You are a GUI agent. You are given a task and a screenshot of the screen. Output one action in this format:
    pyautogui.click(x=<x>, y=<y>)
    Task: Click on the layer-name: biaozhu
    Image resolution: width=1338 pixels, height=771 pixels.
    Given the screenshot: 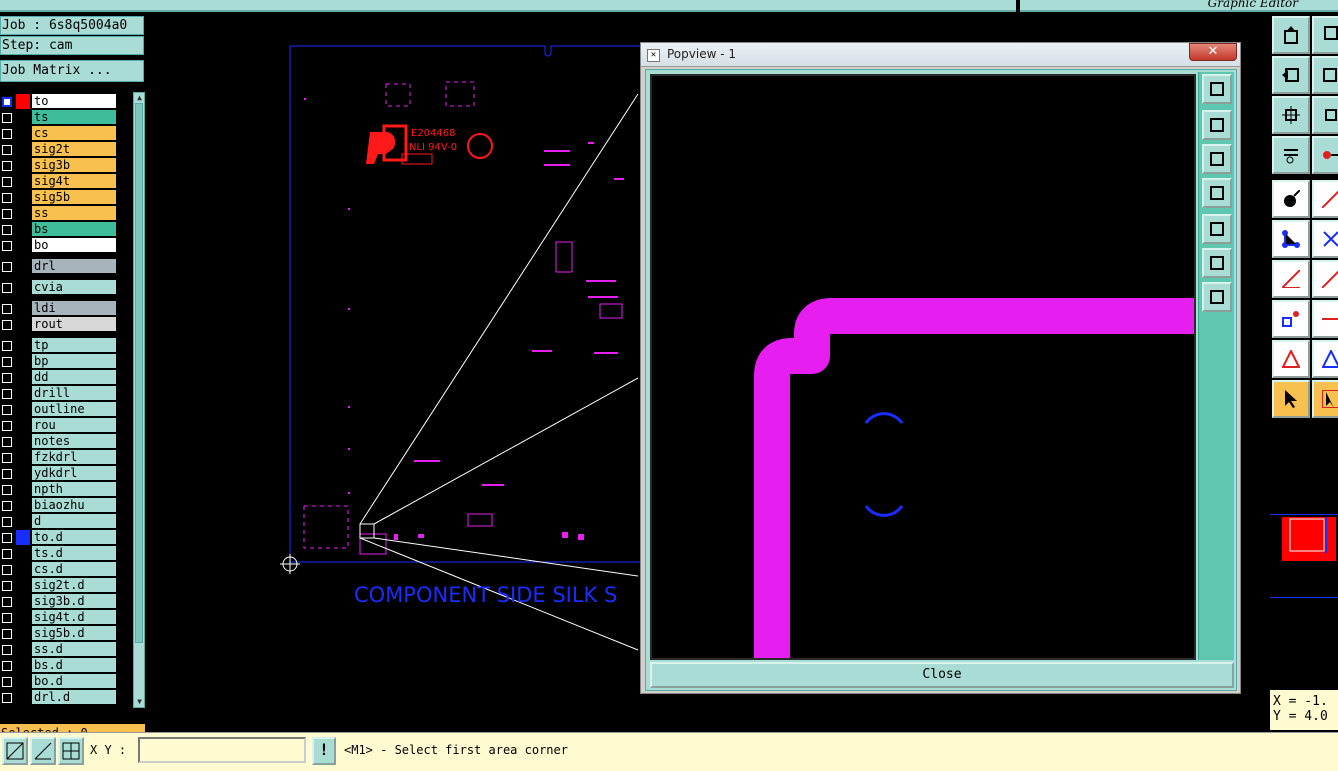 What is the action you would take?
    pyautogui.click(x=74, y=505)
    